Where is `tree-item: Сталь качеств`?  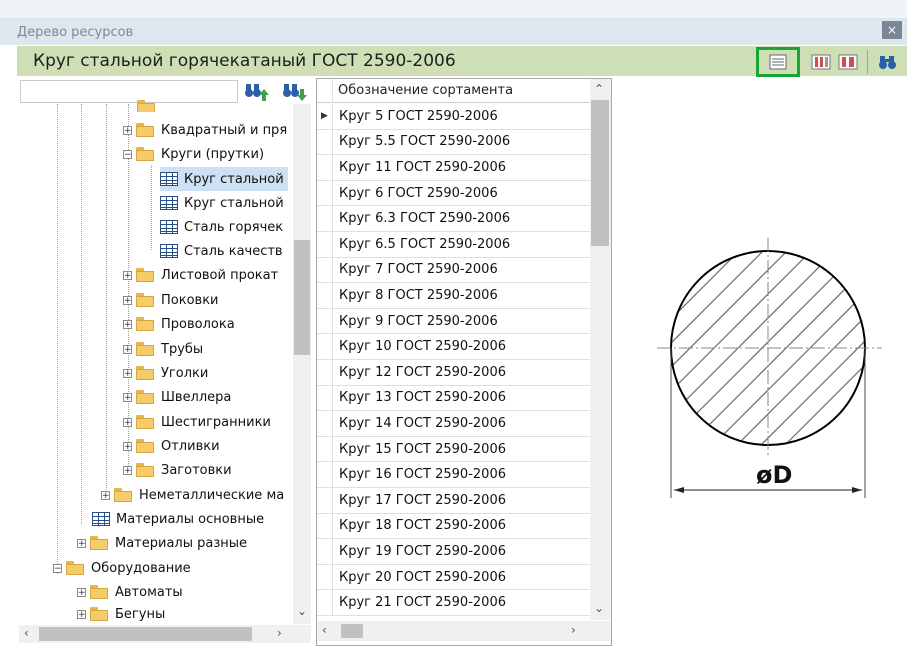
tree-item: Сталь качеств is located at coordinates (221, 251).